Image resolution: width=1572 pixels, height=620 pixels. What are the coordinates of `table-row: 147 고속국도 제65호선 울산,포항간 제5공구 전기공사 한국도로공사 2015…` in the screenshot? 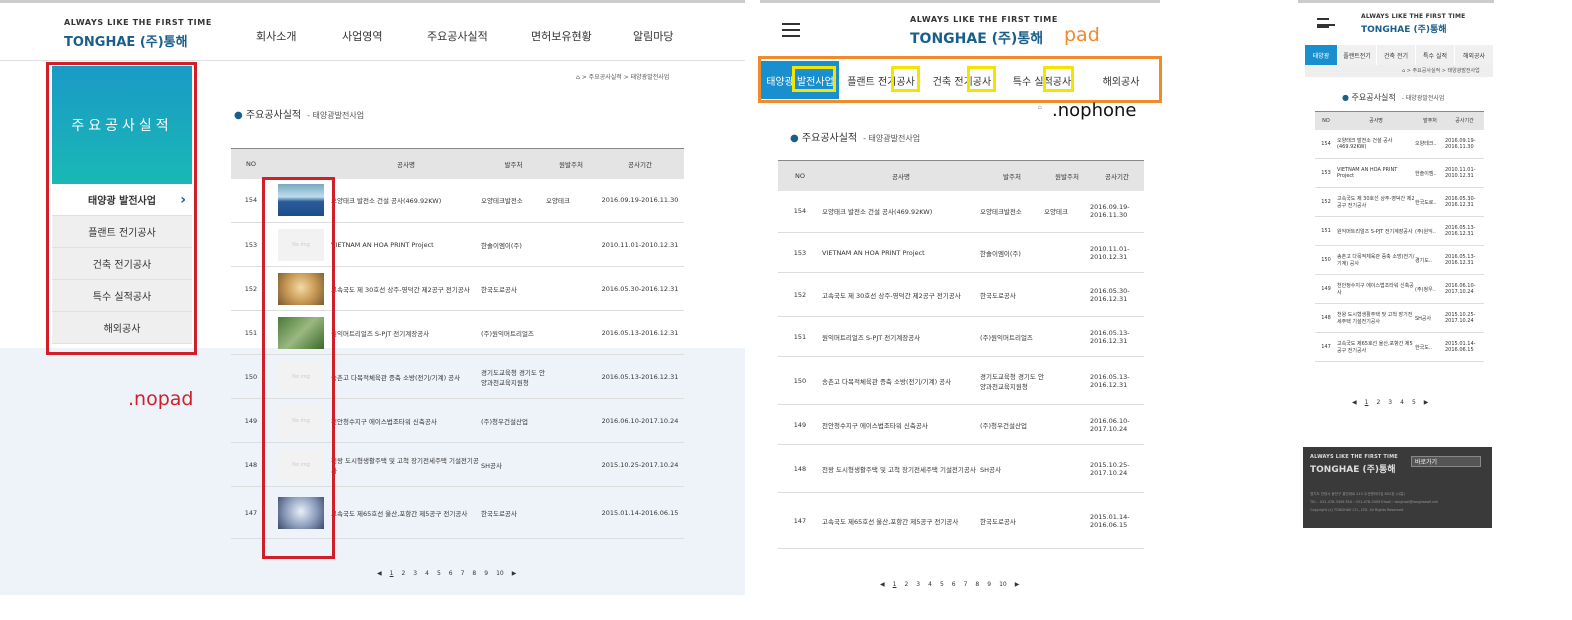 It's located at (961, 520).